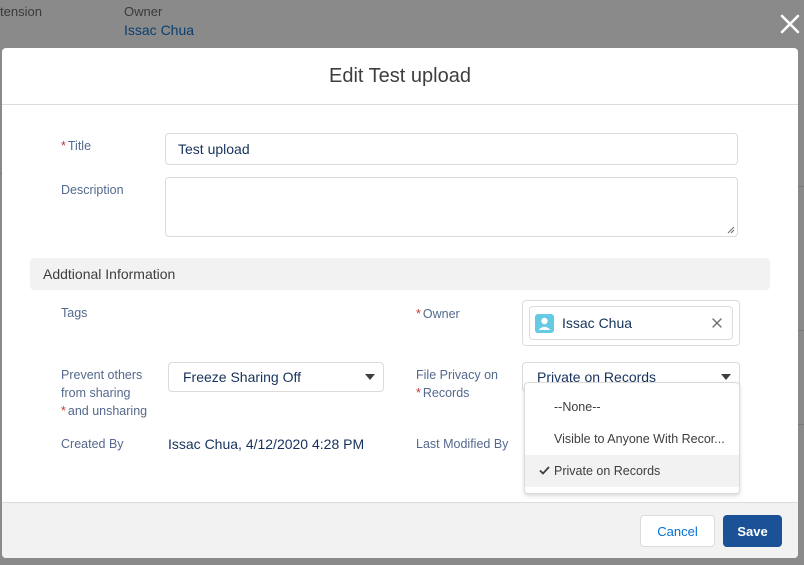 The width and height of the screenshot is (804, 565). Describe the element at coordinates (451, 207) in the screenshot. I see `description-textarea` at that location.